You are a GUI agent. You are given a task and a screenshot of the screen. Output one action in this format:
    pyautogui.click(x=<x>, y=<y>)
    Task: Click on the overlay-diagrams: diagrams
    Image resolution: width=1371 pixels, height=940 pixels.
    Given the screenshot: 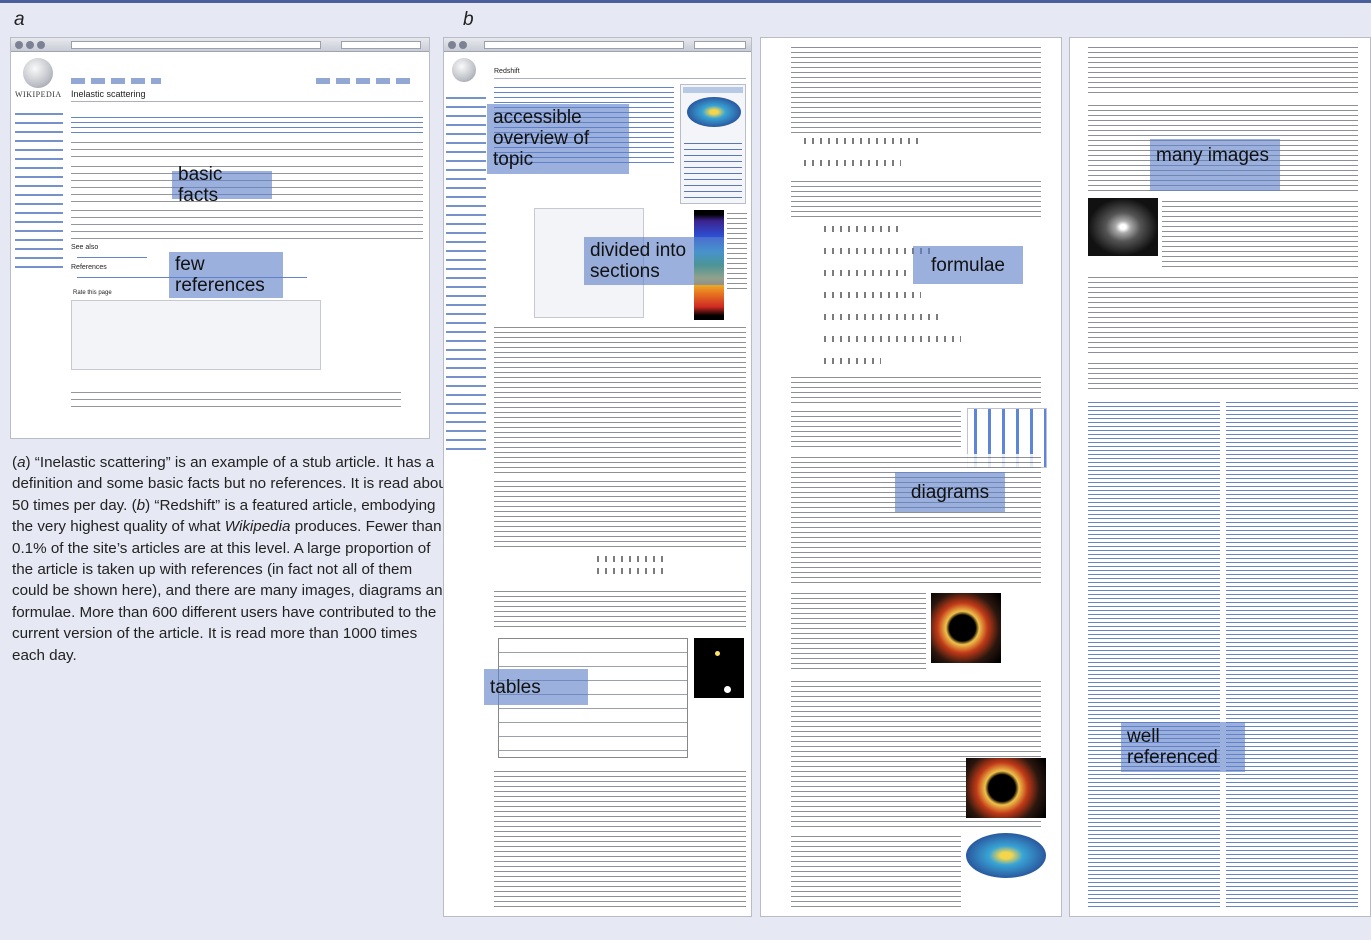 What is the action you would take?
    pyautogui.click(x=950, y=492)
    